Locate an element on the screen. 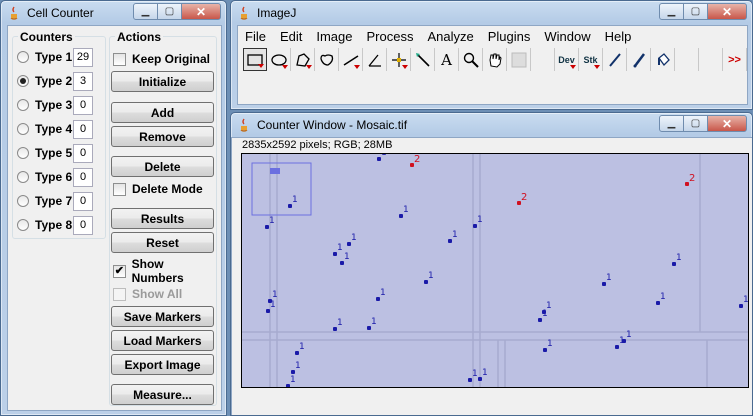 The width and height of the screenshot is (753, 416). point-tool-icon is located at coordinates (399, 59).